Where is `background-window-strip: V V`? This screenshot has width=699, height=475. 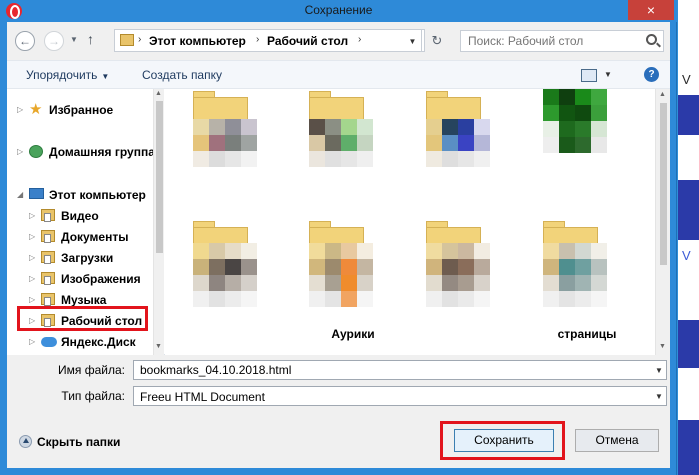
background-window-strip: V V is located at coordinates (688, 237).